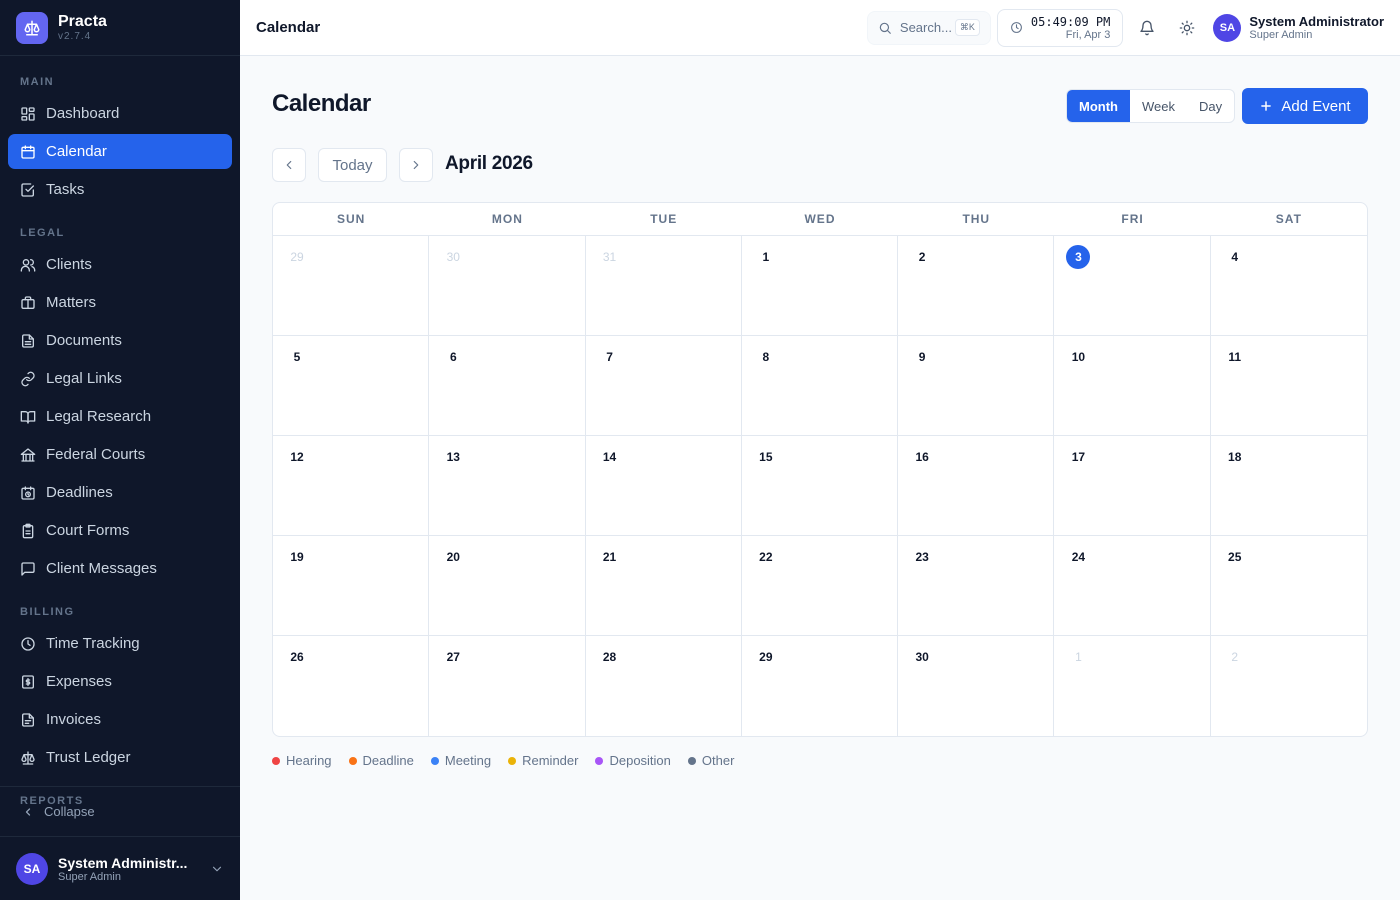  Describe the element at coordinates (1098, 106) in the screenshot. I see `view-month-button: Month` at that location.